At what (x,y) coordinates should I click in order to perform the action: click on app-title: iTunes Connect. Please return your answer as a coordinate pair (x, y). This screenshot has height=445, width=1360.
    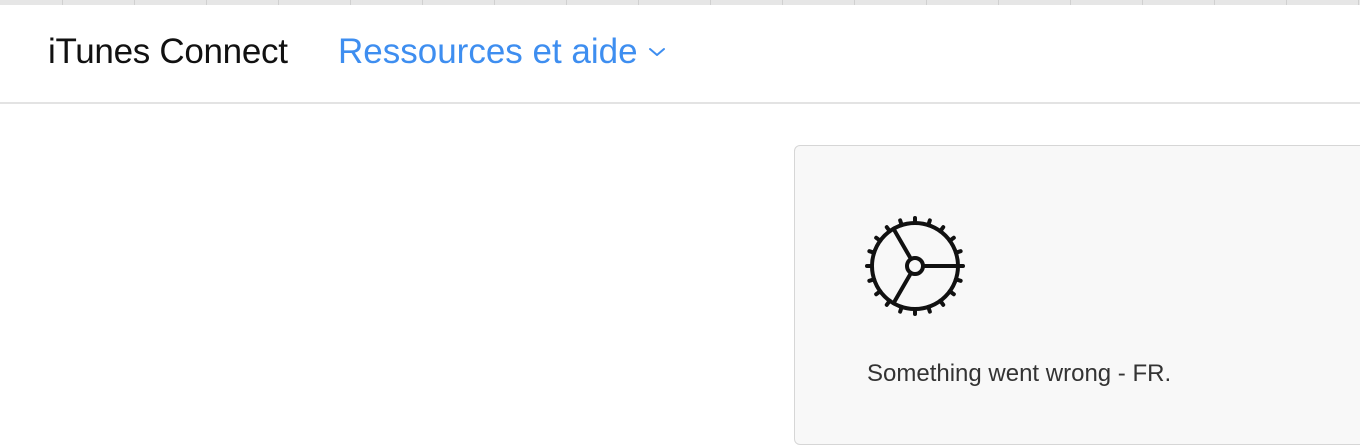
    Looking at the image, I should click on (168, 51).